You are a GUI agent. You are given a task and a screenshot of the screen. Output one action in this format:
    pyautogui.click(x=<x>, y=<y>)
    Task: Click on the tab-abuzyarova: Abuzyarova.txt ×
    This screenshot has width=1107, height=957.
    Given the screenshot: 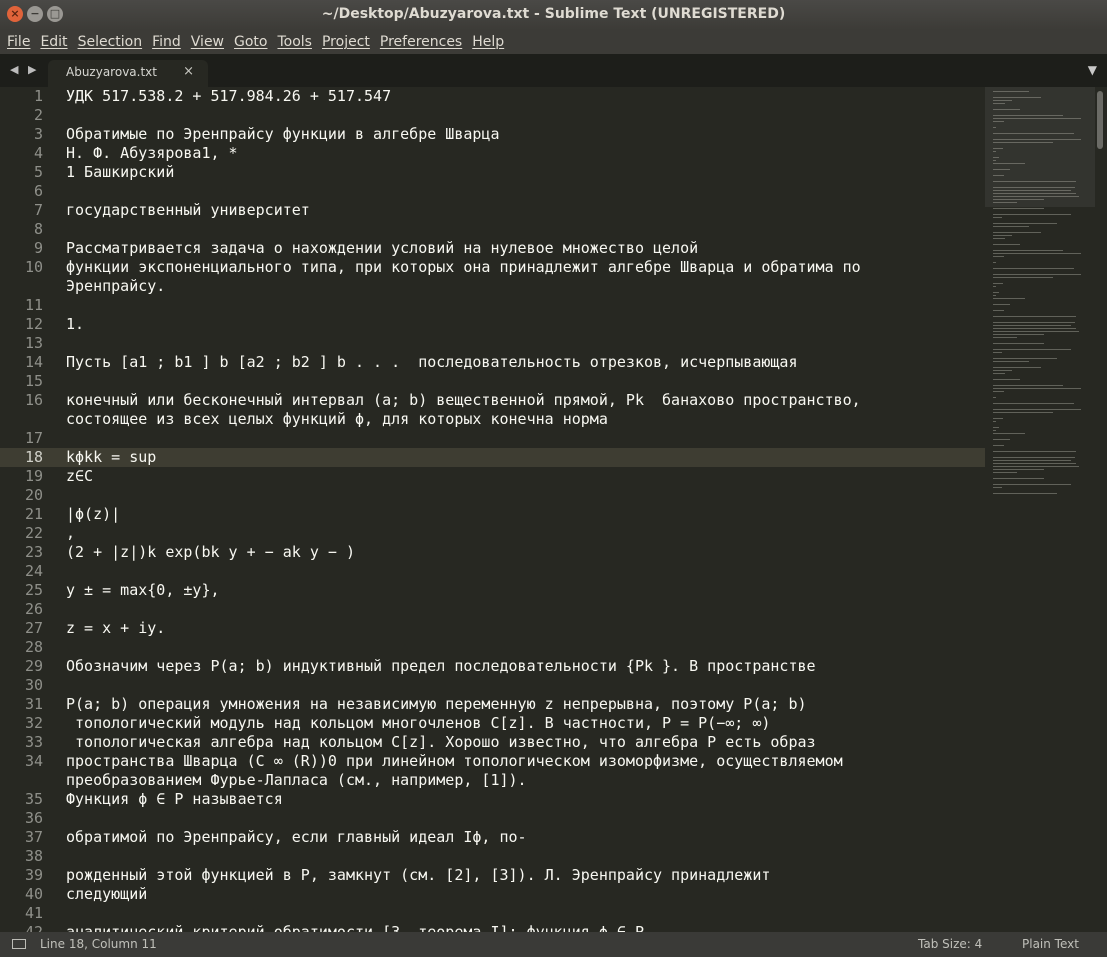 What is the action you would take?
    pyautogui.click(x=128, y=73)
    